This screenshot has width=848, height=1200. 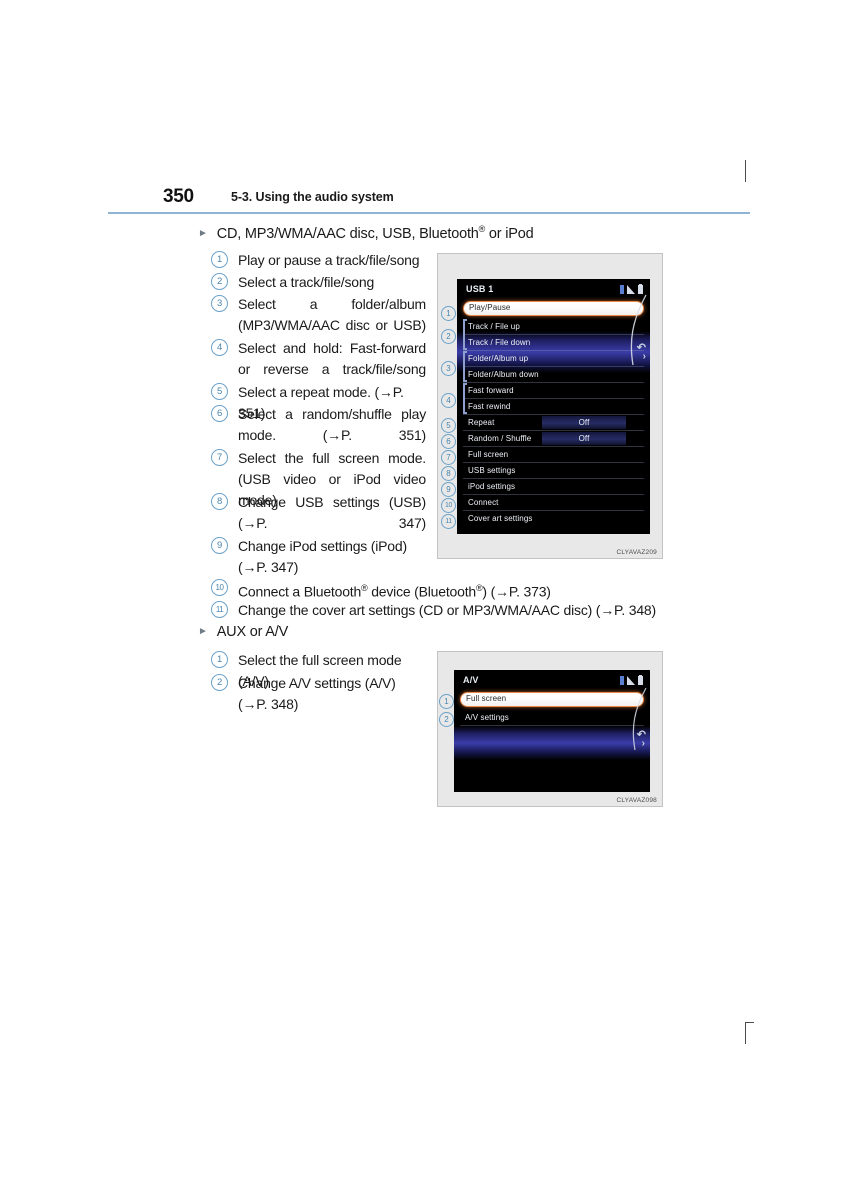 What do you see at coordinates (347, 233) in the screenshot?
I see `section-heading-cd-text-before: CD, MP3/WMA/AAC disc, USB, Bluetooth` at bounding box center [347, 233].